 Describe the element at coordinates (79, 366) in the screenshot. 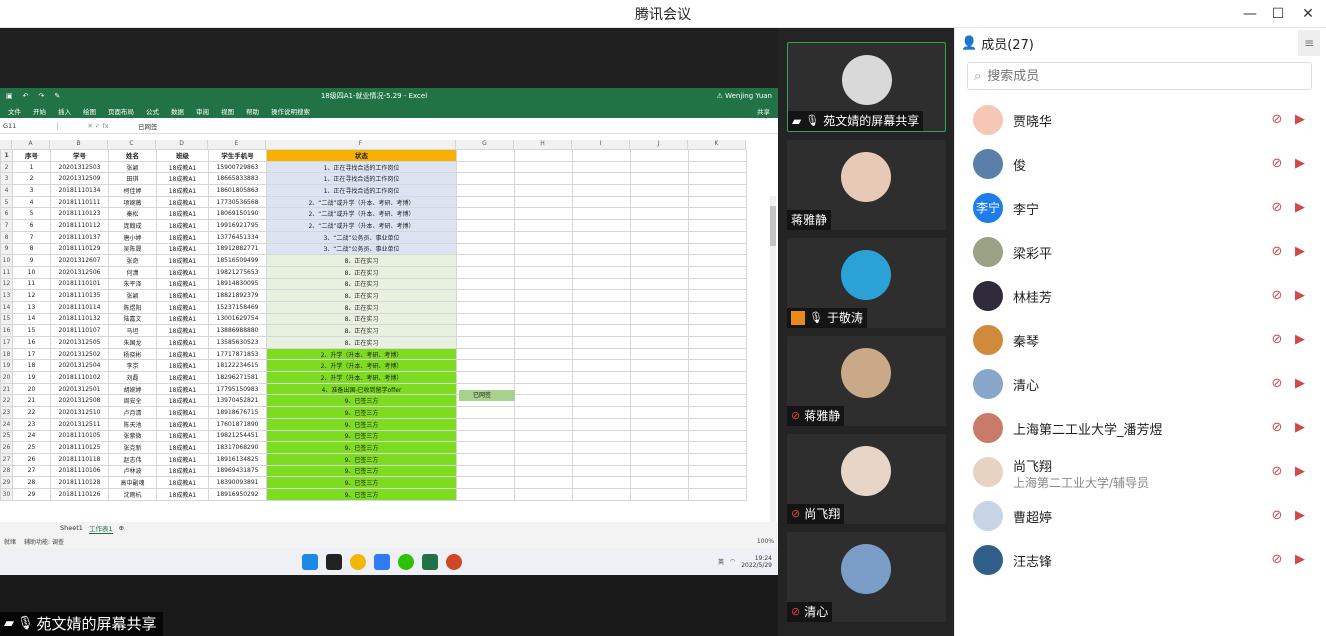

I see `table-cell: 20201312504` at that location.